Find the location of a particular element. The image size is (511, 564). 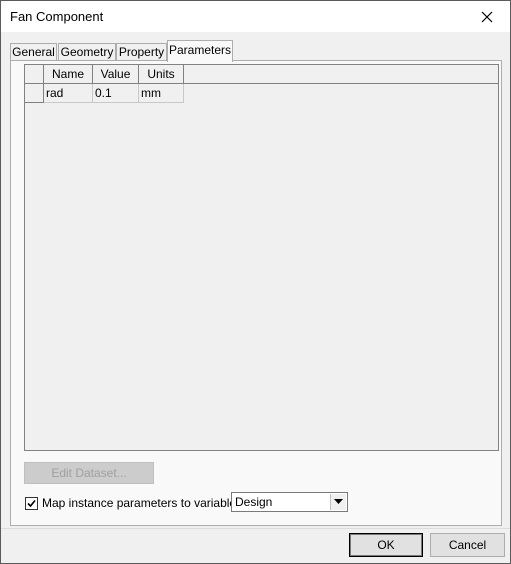

header-divider is located at coordinates (341, 83).